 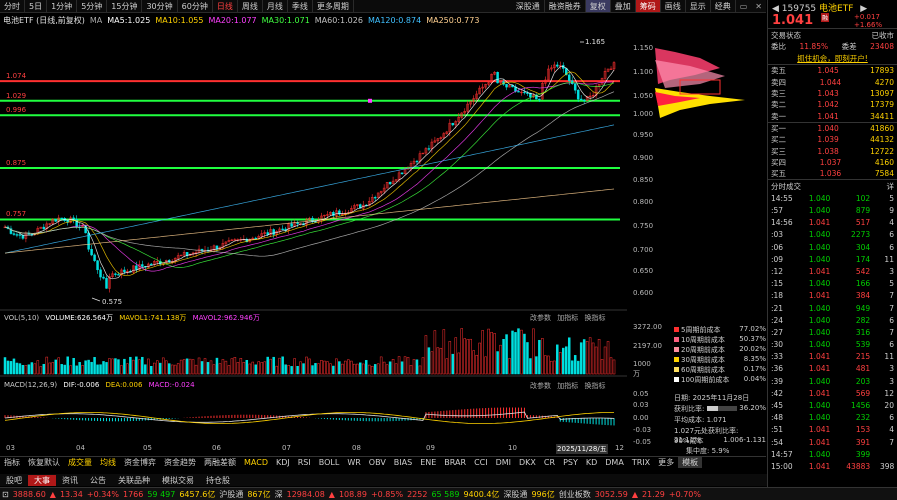 I want to click on indicator-tab: 恢复默认, so click(x=44, y=462).